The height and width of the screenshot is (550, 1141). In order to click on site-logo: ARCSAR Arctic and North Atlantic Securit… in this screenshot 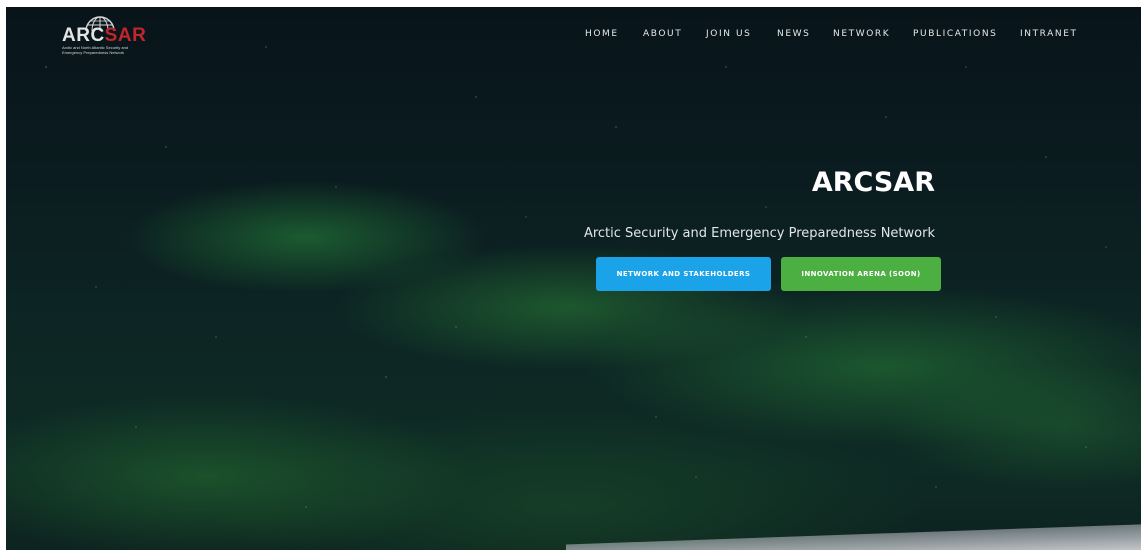, I will do `click(103, 34)`.